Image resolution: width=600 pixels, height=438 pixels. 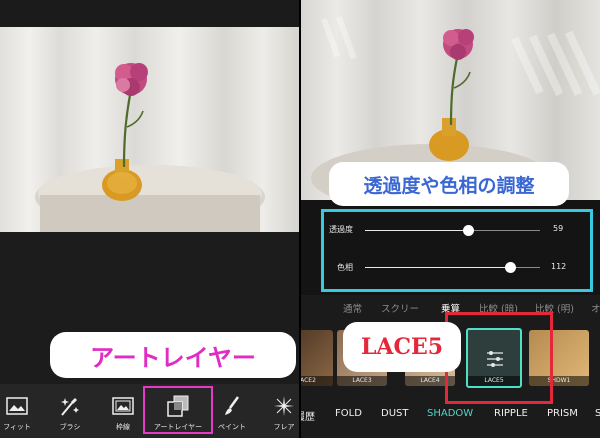 What do you see at coordinates (417, 230) in the screenshot?
I see `opacity-slider-fill` at bounding box center [417, 230].